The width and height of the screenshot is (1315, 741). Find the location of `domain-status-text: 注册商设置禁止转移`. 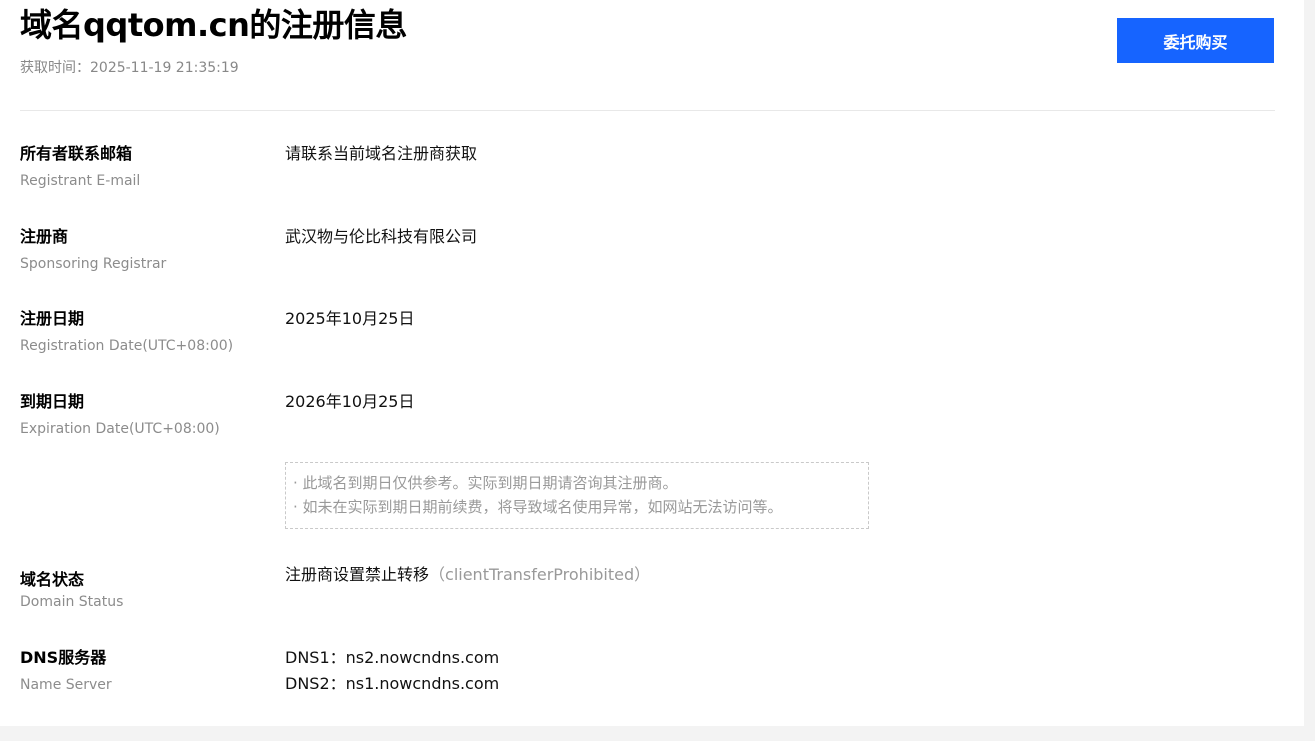

domain-status-text: 注册商设置禁止转移 is located at coordinates (357, 574).